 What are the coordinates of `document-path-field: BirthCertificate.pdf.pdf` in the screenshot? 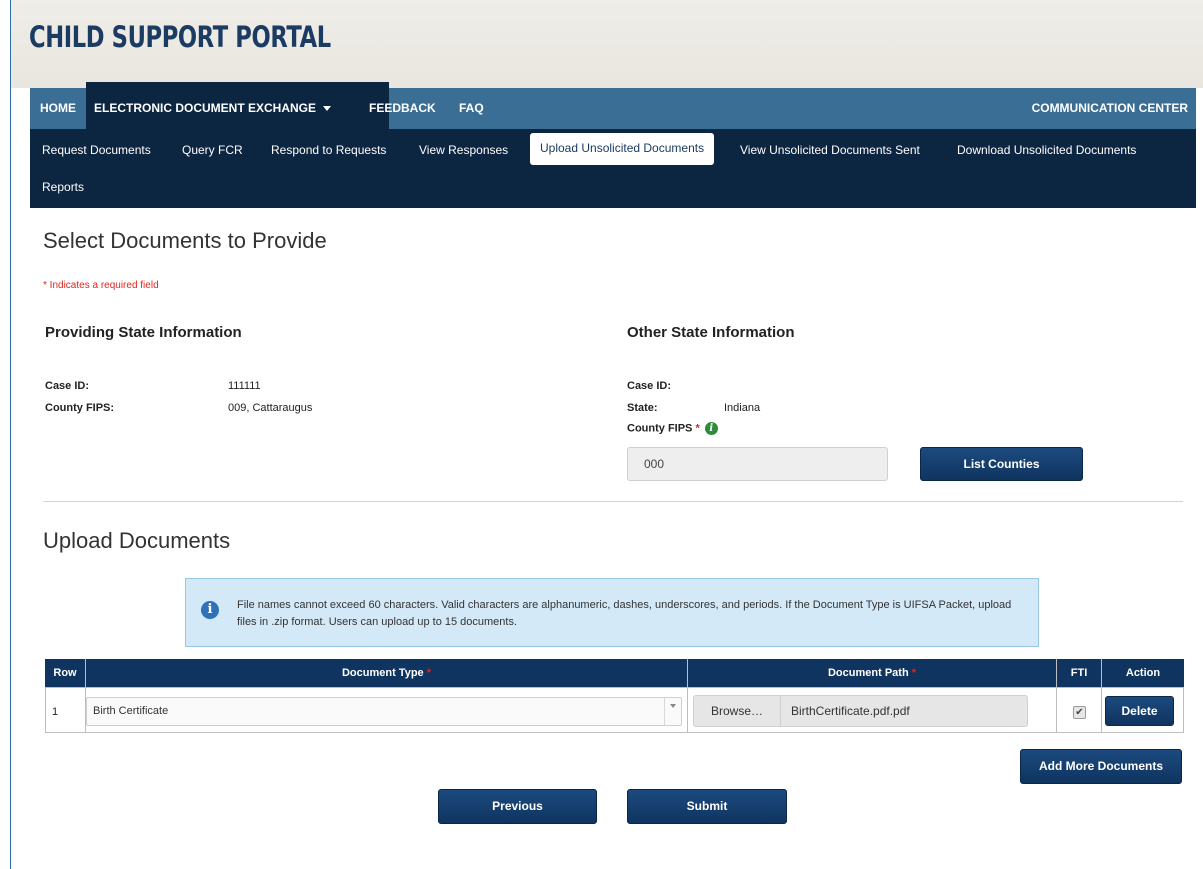 It's located at (904, 711).